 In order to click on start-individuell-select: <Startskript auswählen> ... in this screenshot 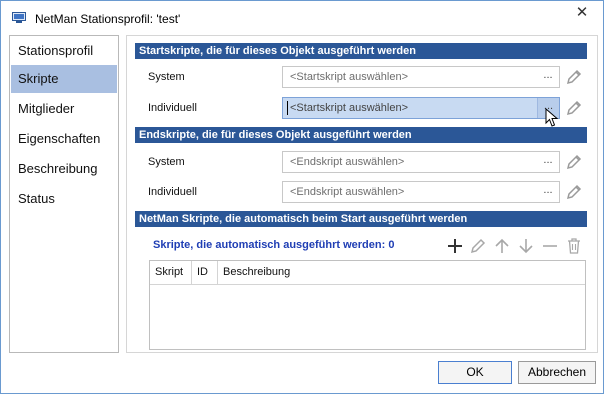, I will do `click(421, 108)`.